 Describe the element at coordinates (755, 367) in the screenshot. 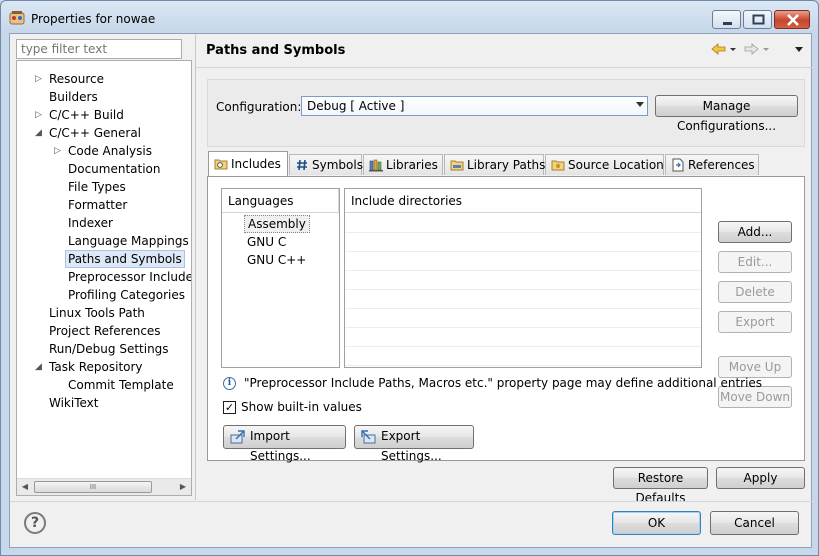

I see `move-up-button: Move Up` at that location.